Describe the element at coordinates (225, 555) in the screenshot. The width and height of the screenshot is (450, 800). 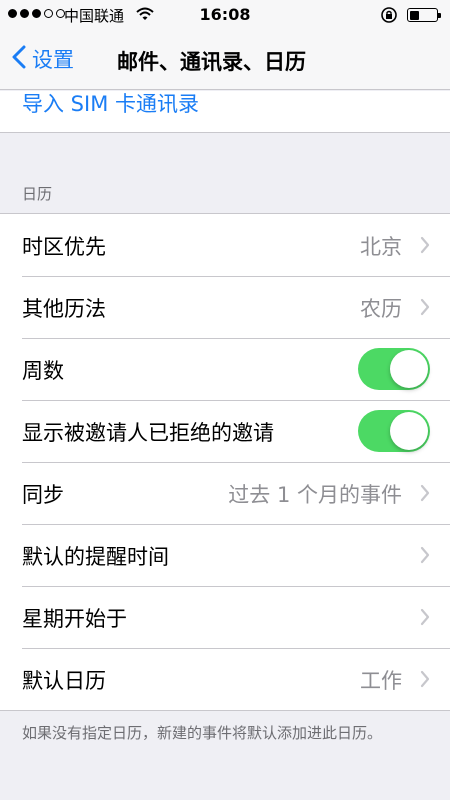
I see `default-alert-times-row: 默认的提醒时间` at that location.